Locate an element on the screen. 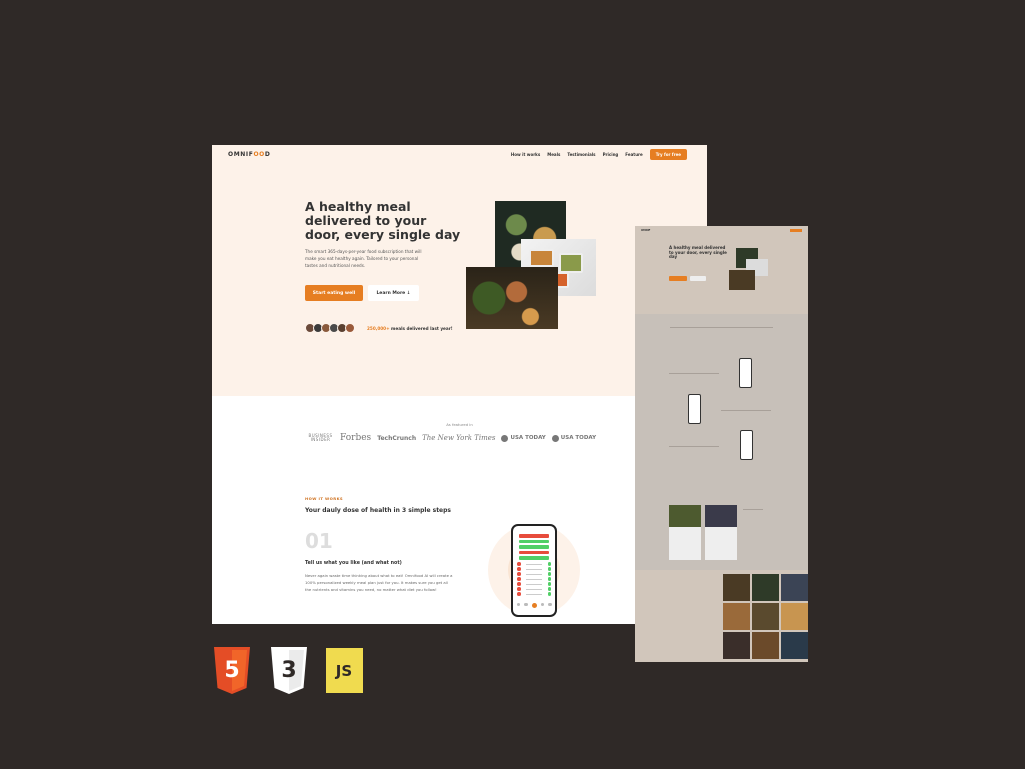 The width and height of the screenshot is (1025, 769). new-york-times-logo: The New York Times is located at coordinates (459, 438).